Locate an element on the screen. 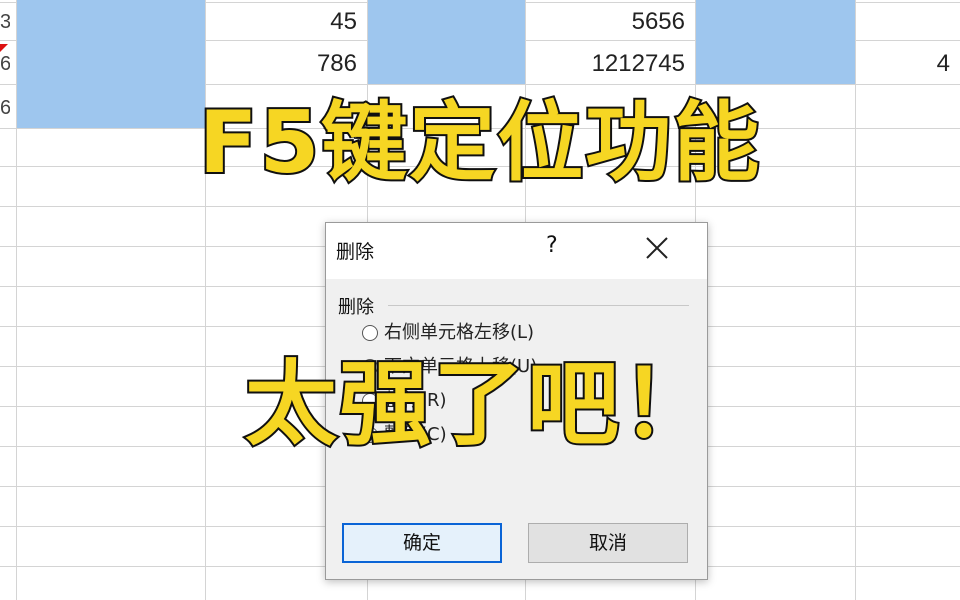 This screenshot has height=600, width=960. cancel-button: 取消 is located at coordinates (608, 543).